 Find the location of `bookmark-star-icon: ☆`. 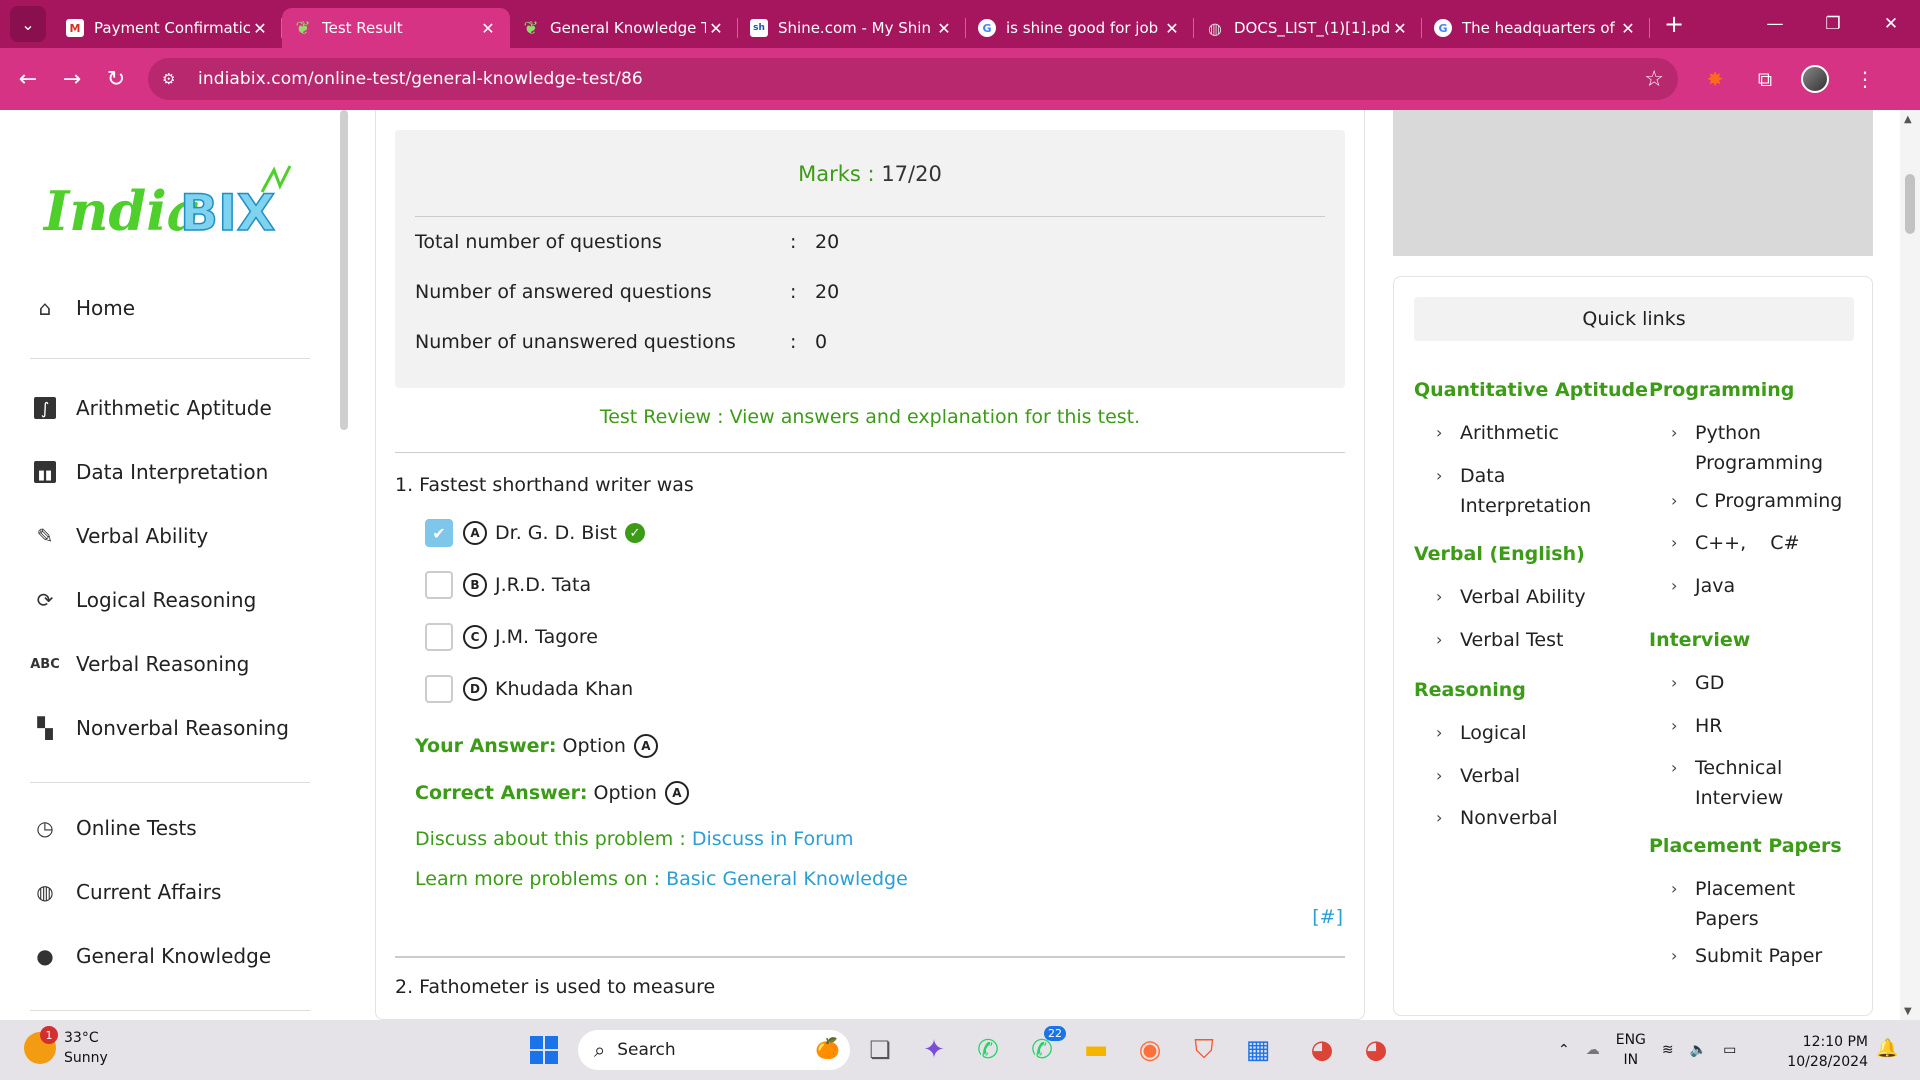

bookmark-star-icon: ☆ is located at coordinates (1654, 79).